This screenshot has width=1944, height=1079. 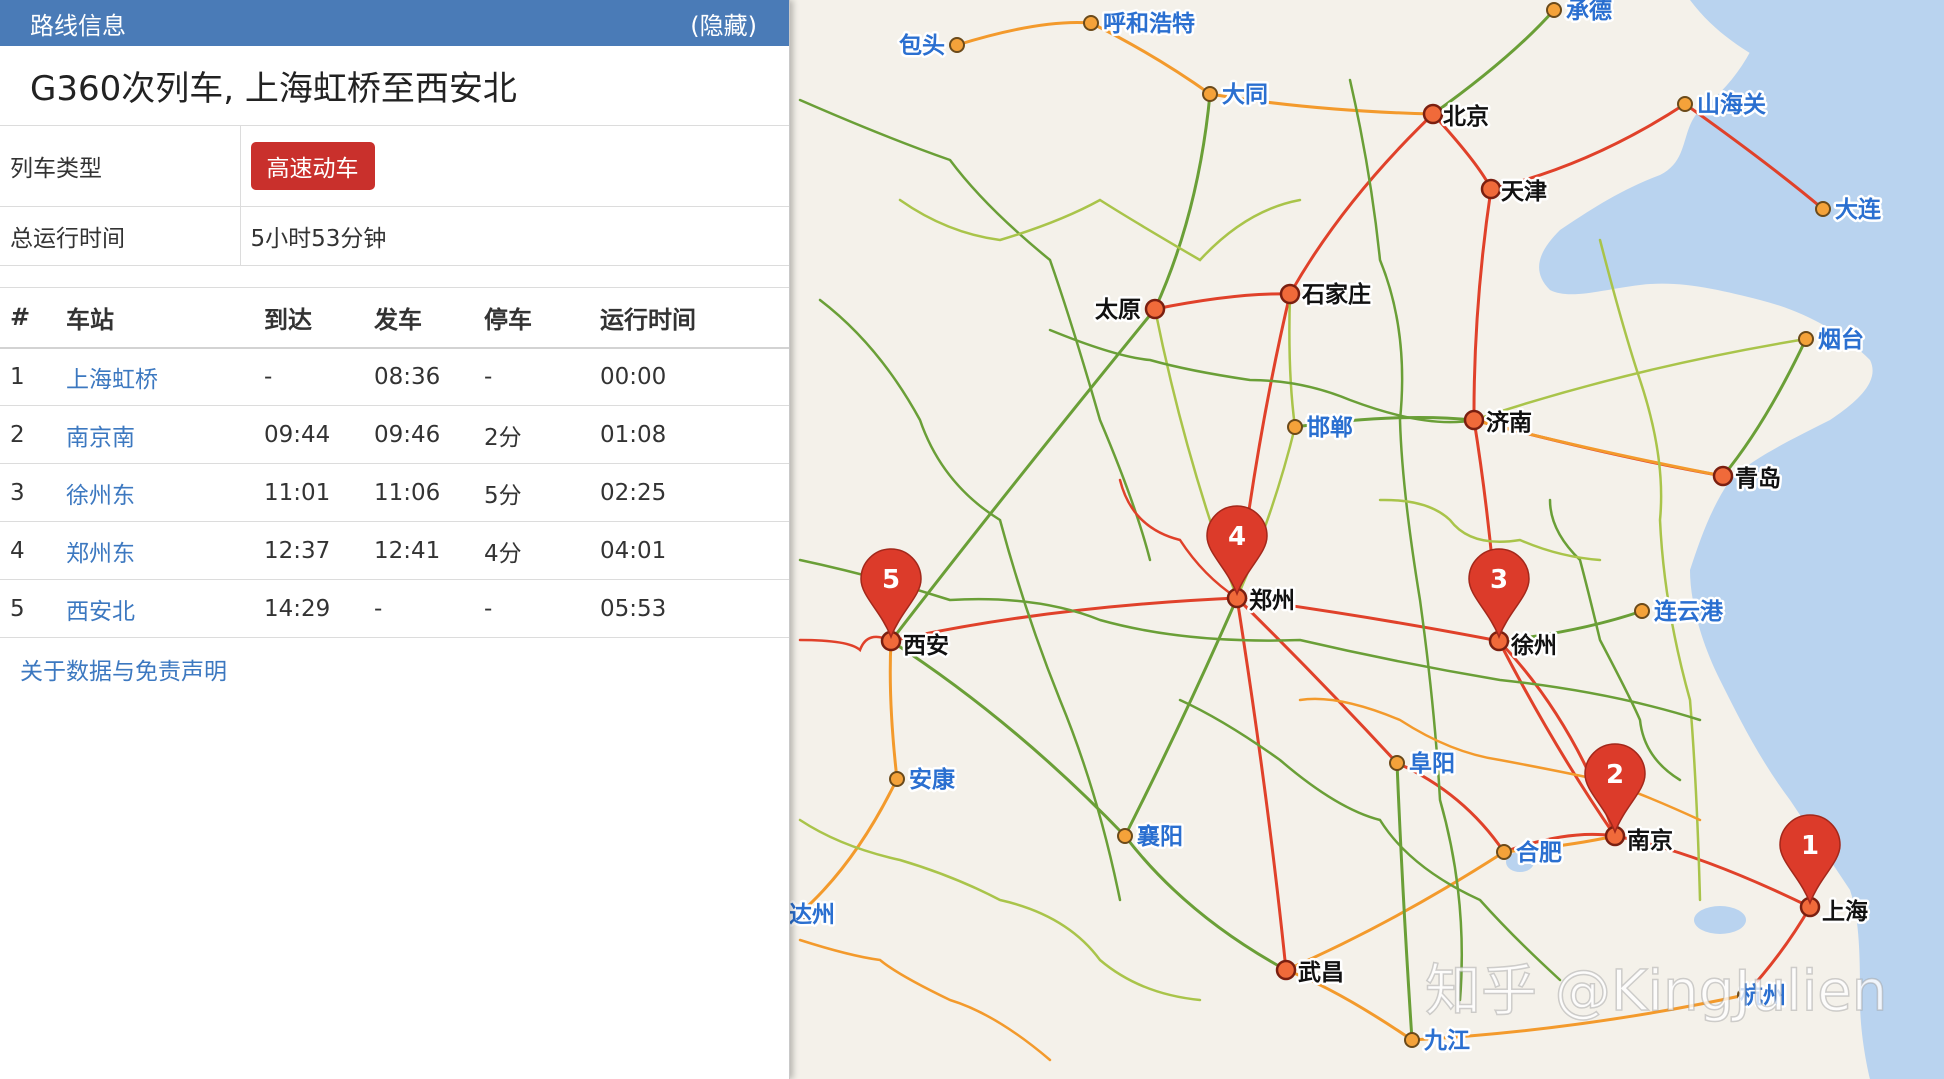 What do you see at coordinates (1689, 611) in the screenshot?
I see `city-label: 连云港` at bounding box center [1689, 611].